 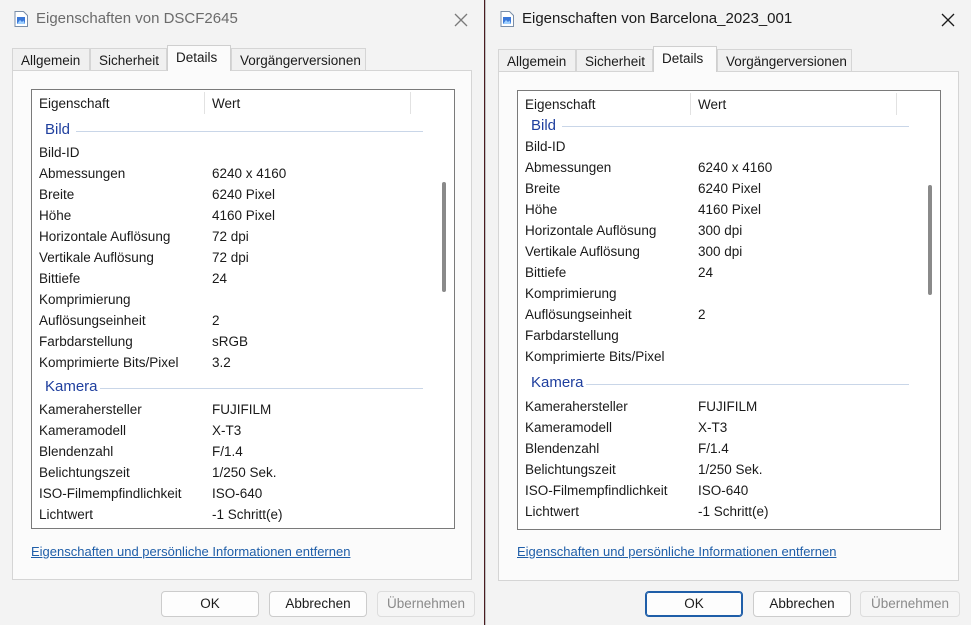 I want to click on image-file-icon, so click(x=507, y=19).